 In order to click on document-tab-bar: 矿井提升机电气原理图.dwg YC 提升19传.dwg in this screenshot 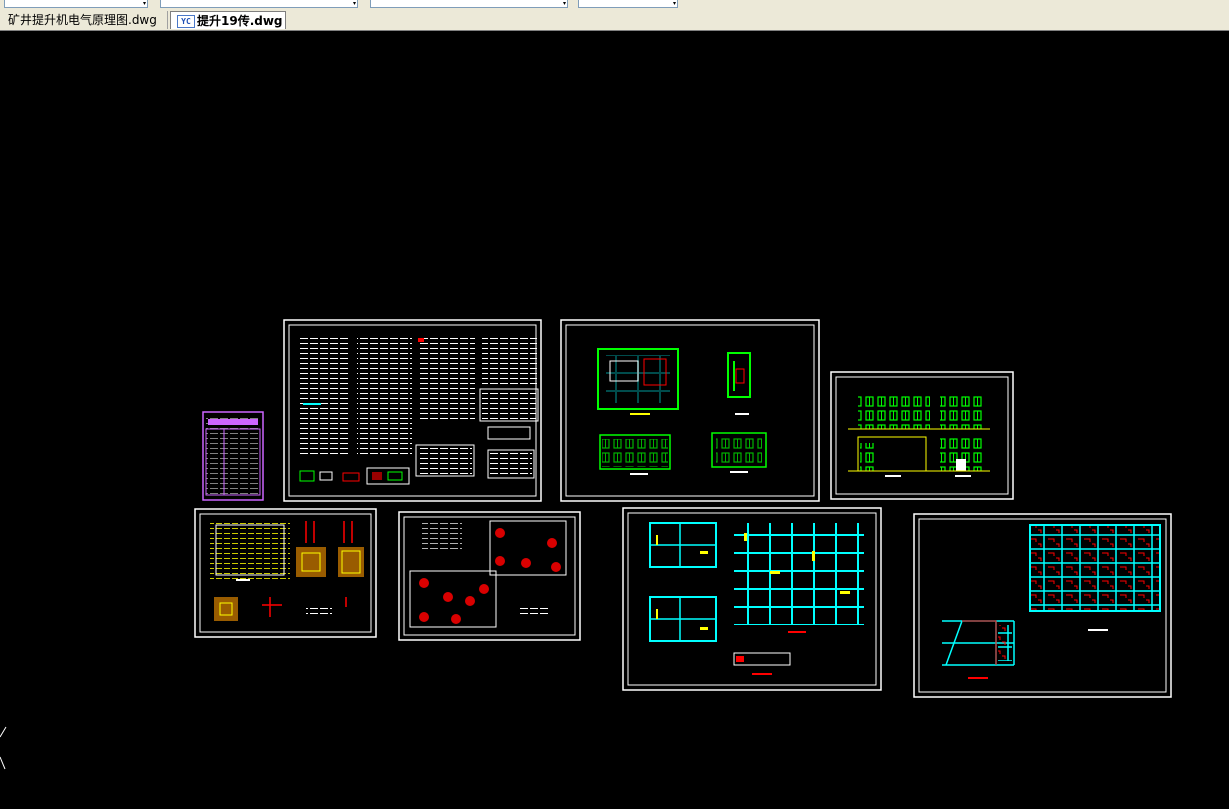, I will do `click(614, 20)`.